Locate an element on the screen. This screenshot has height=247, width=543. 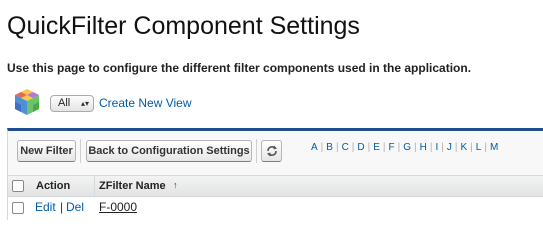
alphabet-letter-m: M is located at coordinates (494, 147).